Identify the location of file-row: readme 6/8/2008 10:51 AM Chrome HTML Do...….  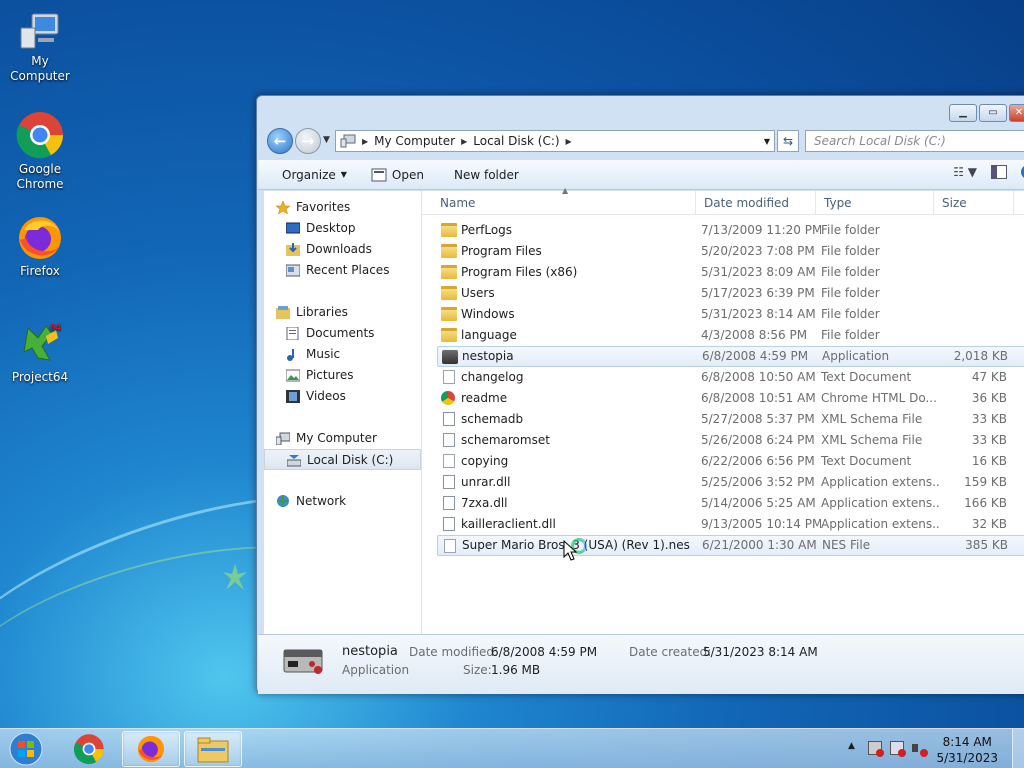
(730, 398).